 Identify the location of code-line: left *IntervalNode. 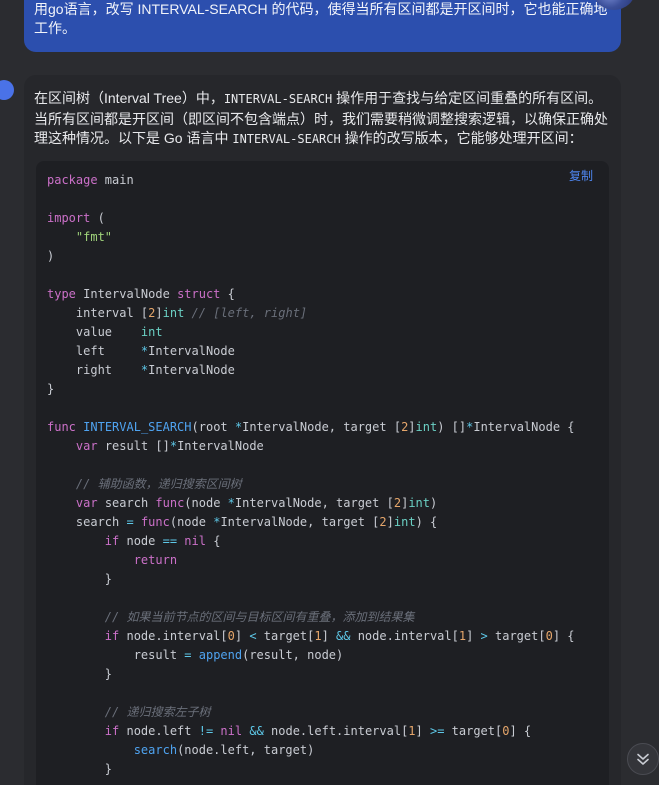
(141, 351).